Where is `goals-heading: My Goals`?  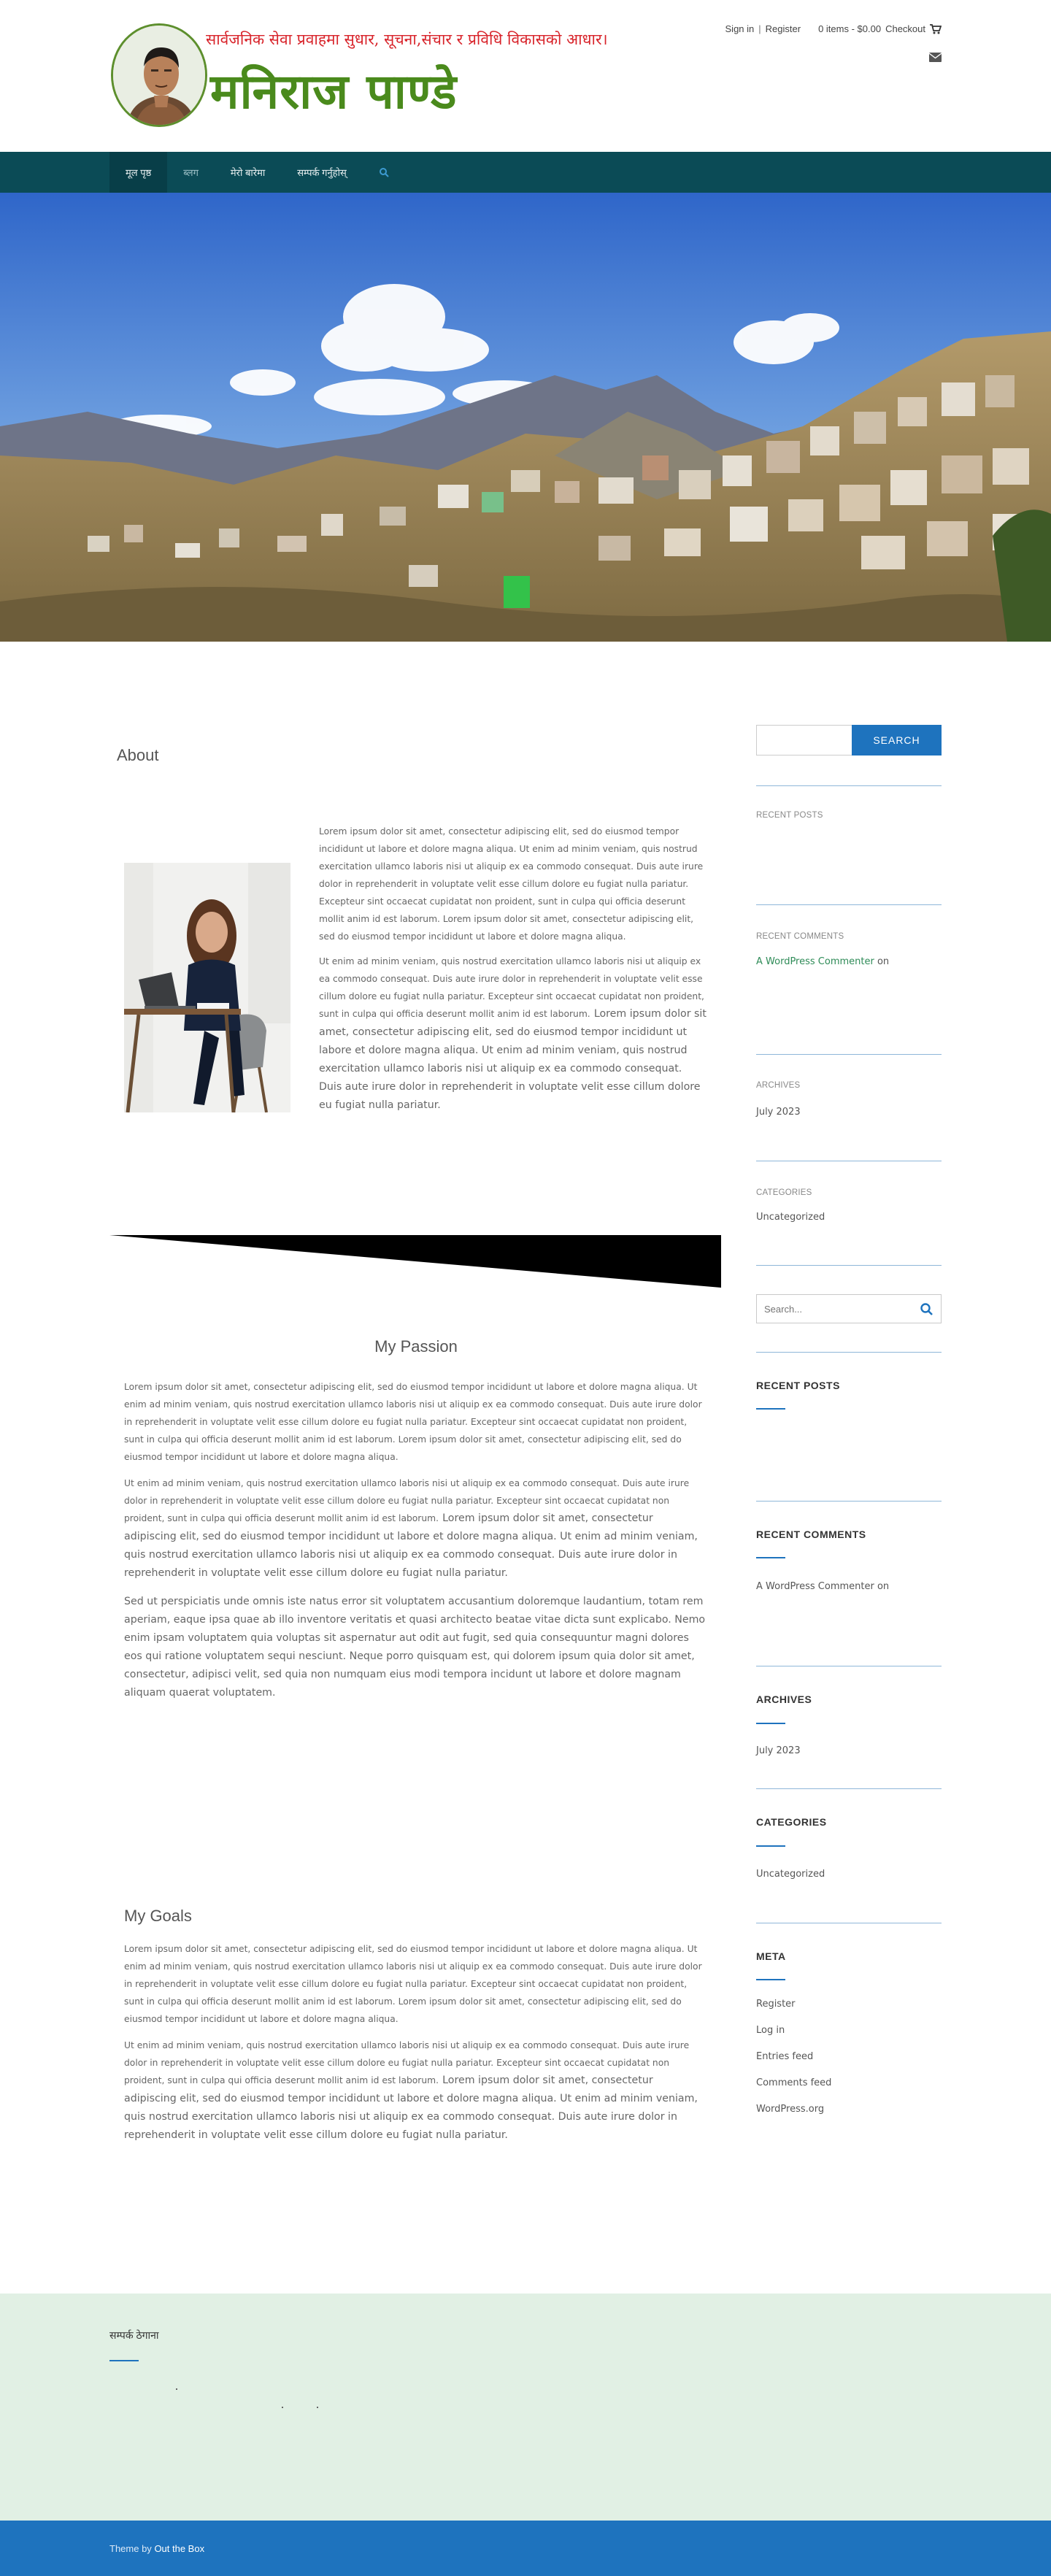
goals-heading: My Goals is located at coordinates (158, 1916).